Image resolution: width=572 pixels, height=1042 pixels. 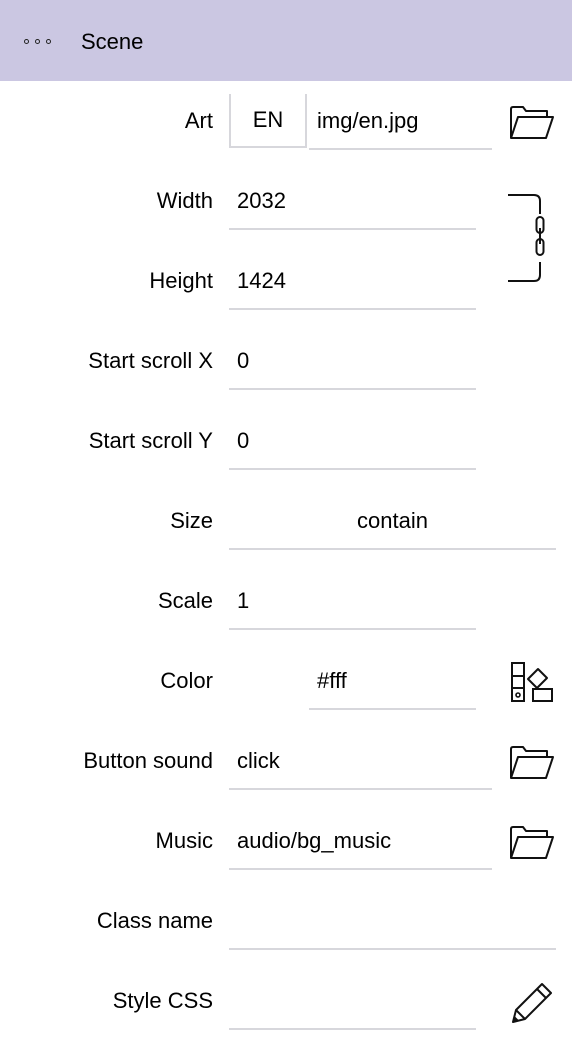 What do you see at coordinates (148, 760) in the screenshot?
I see `button-sound-label: Button sound` at bounding box center [148, 760].